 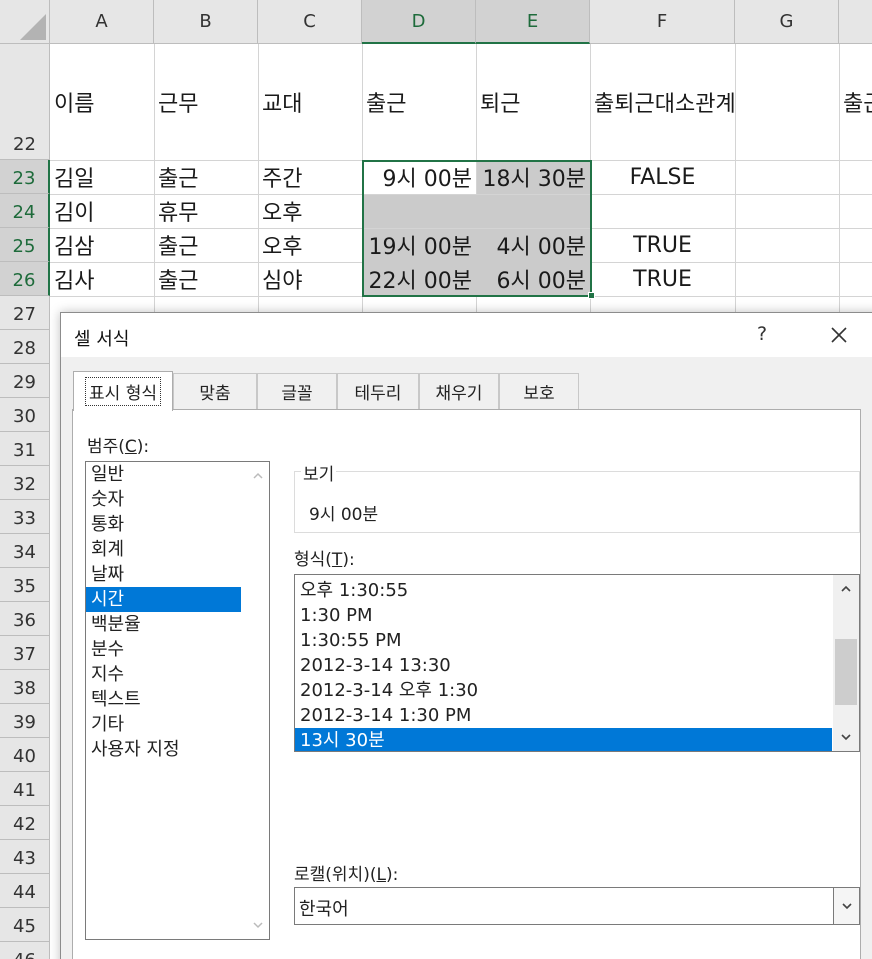 What do you see at coordinates (25, 177) in the screenshot?
I see `row-header-23: 23` at bounding box center [25, 177].